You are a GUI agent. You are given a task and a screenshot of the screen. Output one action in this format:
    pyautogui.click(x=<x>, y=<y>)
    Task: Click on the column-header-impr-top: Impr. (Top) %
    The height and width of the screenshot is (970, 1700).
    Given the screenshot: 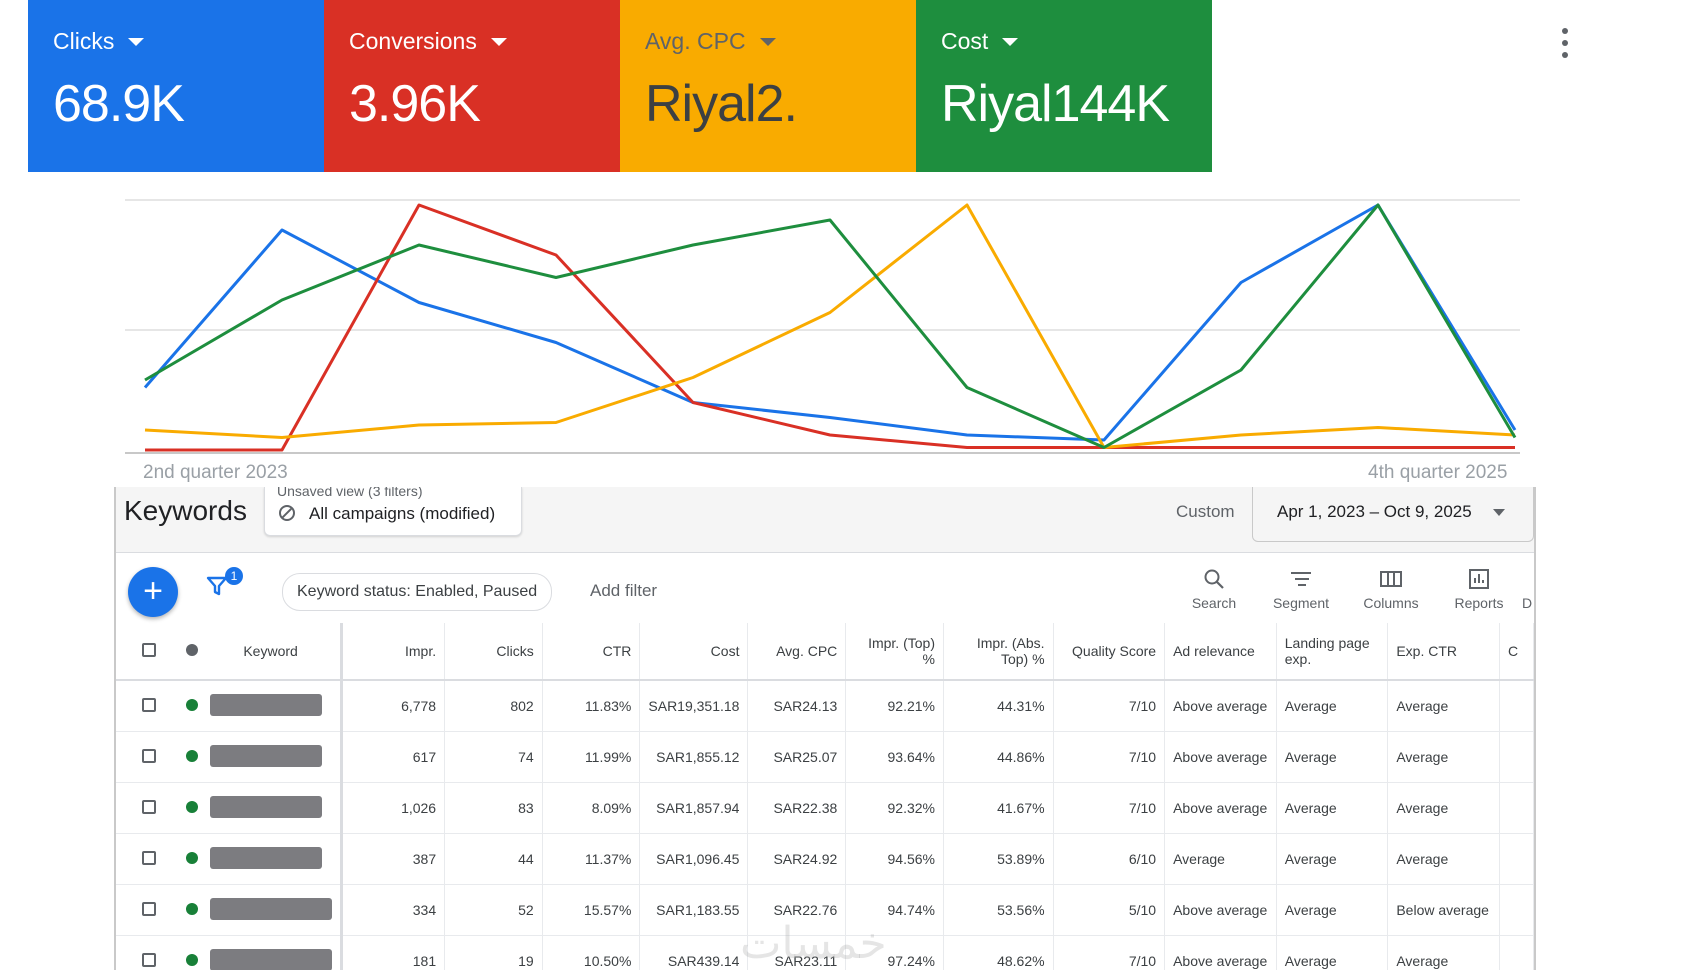 What is the action you would take?
    pyautogui.click(x=894, y=652)
    